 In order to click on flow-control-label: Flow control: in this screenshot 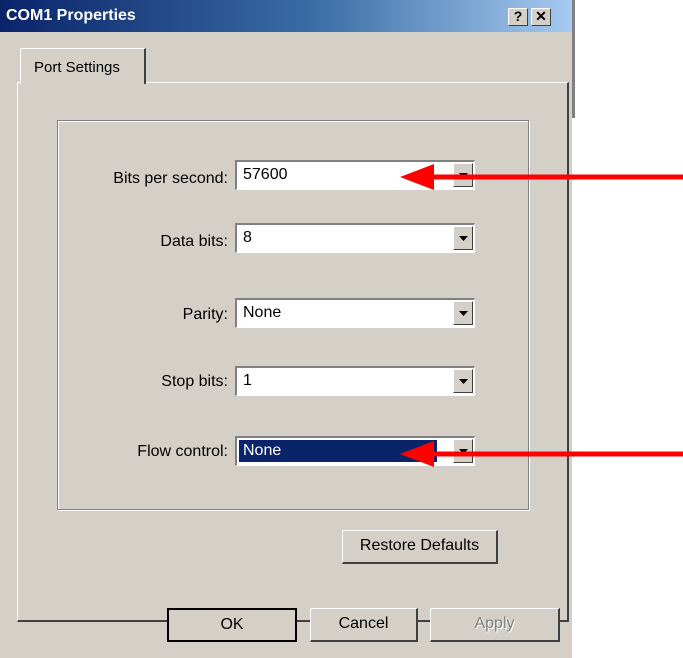, I will do `click(182, 451)`.